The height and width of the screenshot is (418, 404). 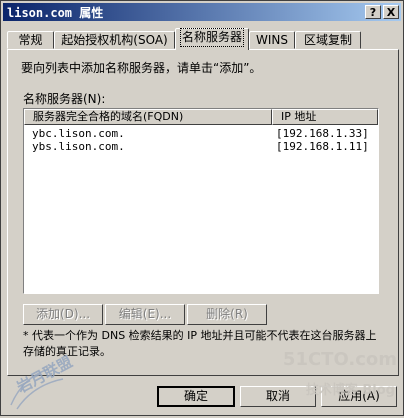 I want to click on window-title: lison.com 属性, so click(x=55, y=13).